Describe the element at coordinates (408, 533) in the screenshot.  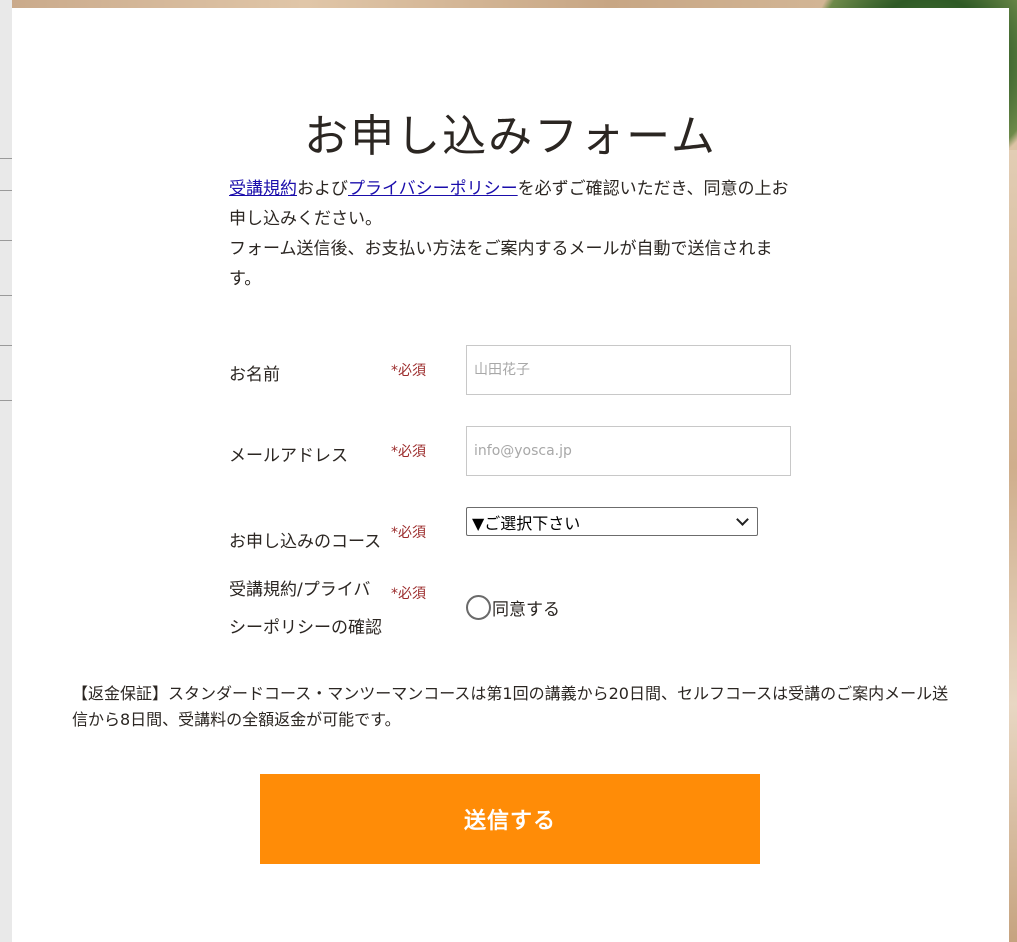
I see `course-required-badge: *必須` at that location.